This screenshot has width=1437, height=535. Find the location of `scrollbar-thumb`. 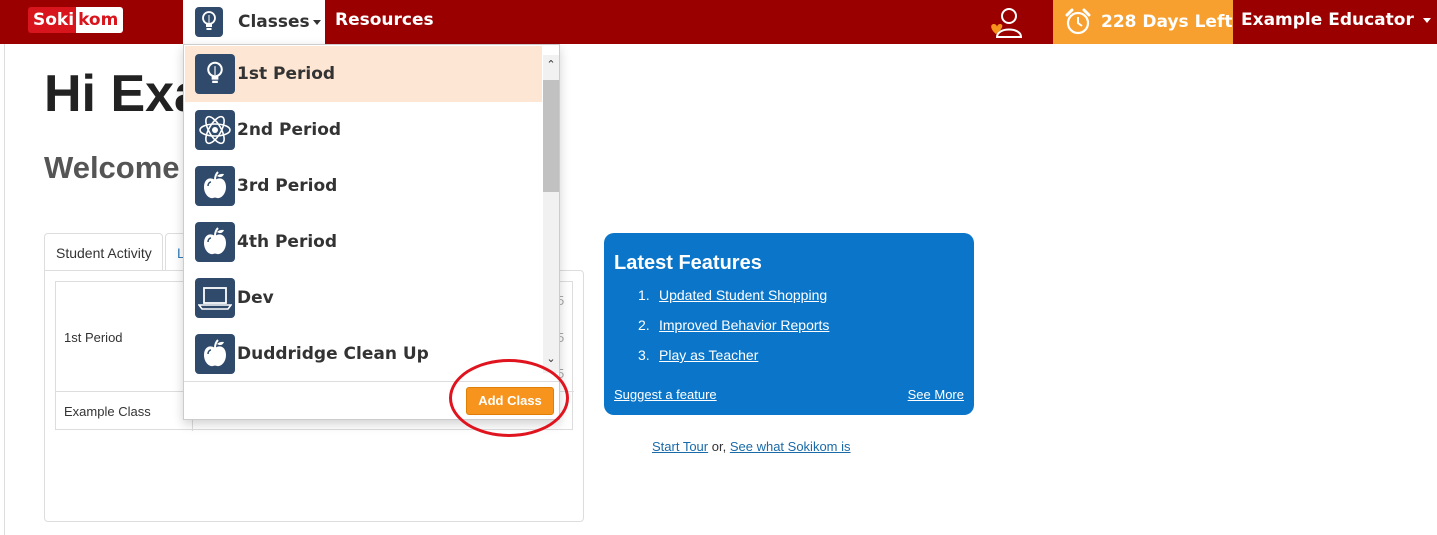

scrollbar-thumb is located at coordinates (551, 136).